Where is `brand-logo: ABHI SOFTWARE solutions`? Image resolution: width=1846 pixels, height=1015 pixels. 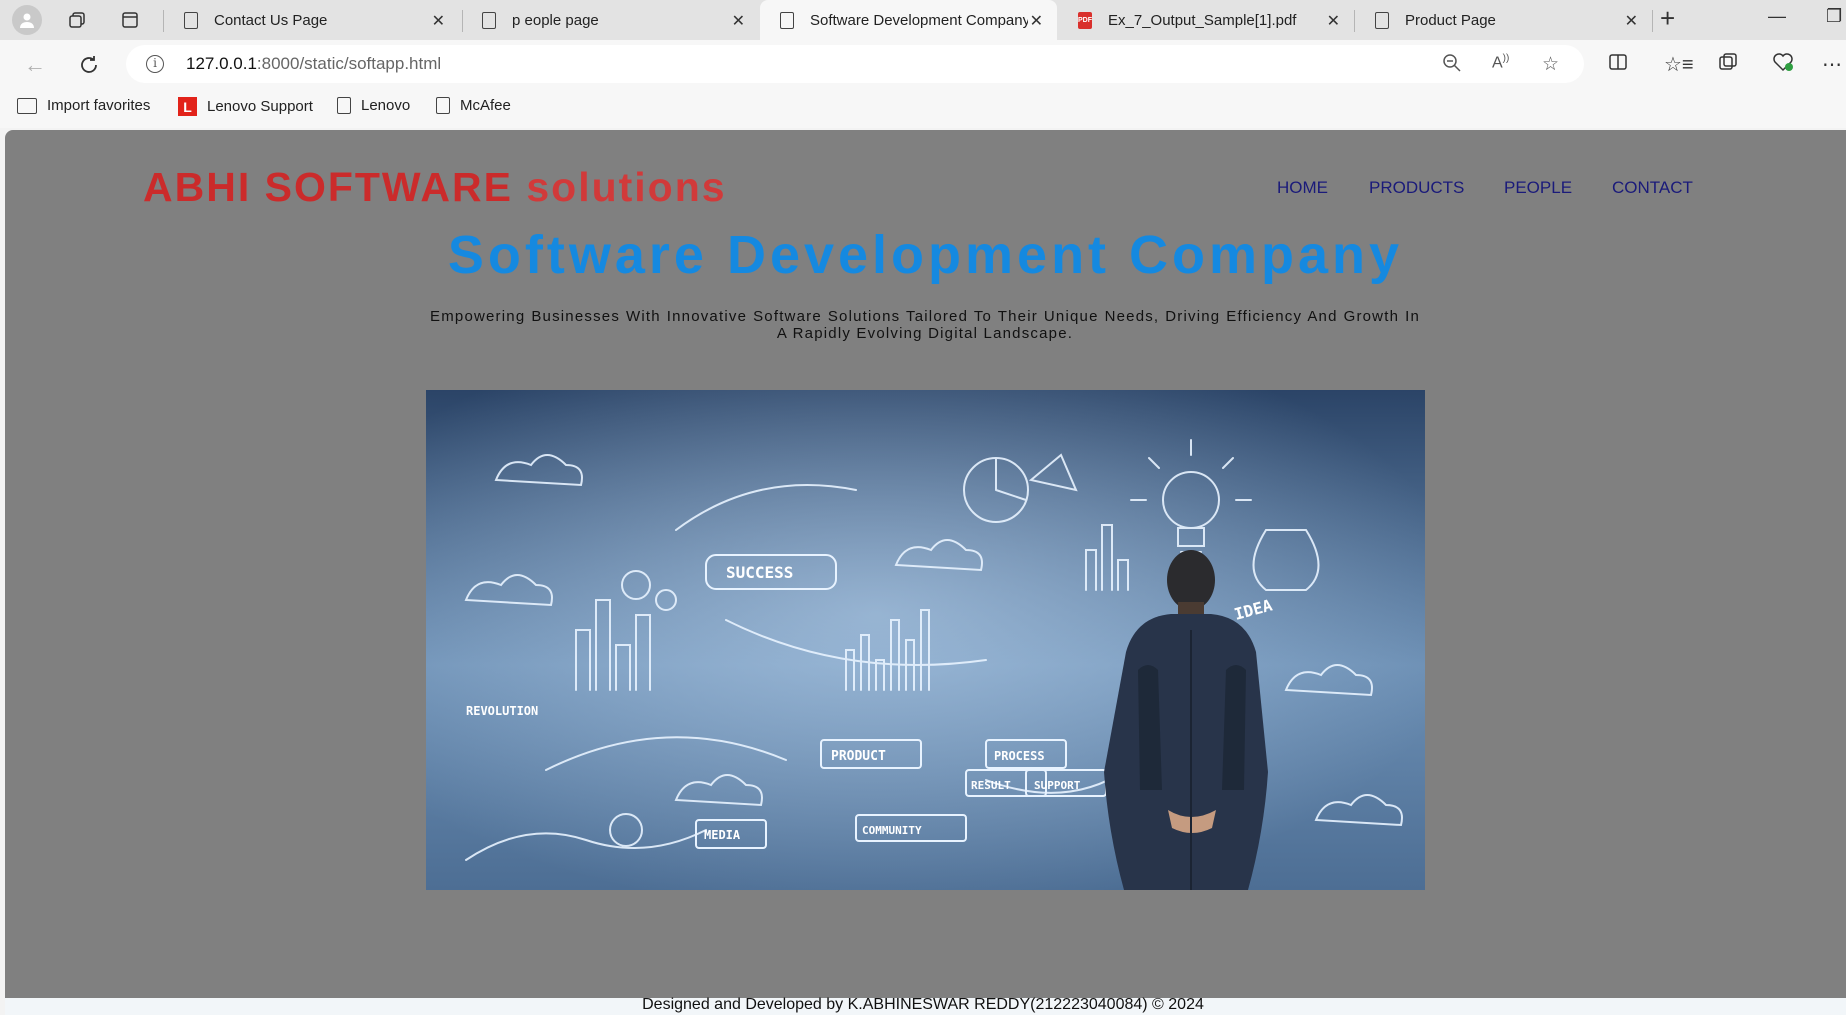 brand-logo: ABHI SOFTWARE solutions is located at coordinates (435, 187).